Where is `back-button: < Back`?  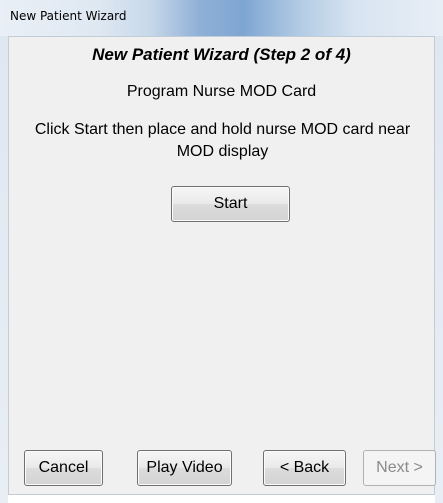
back-button: < Back is located at coordinates (304, 468).